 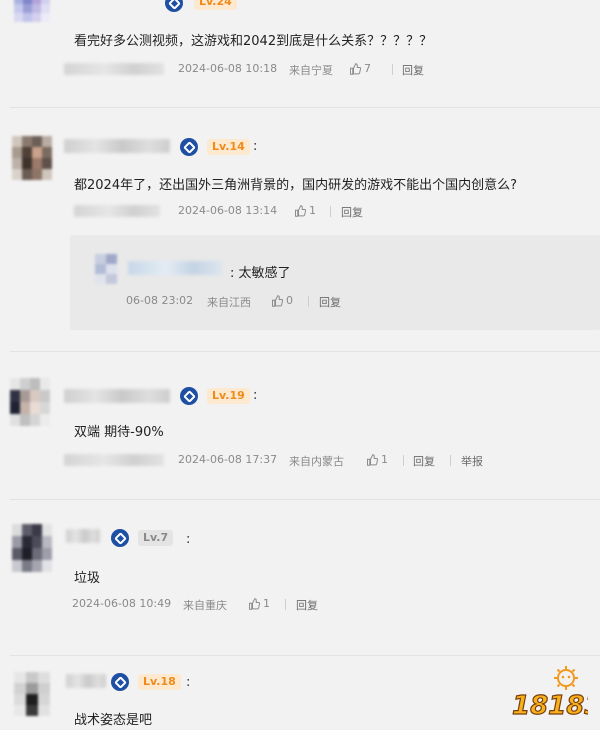 What do you see at coordinates (205, 605) in the screenshot?
I see `comment-location: 来自重庆` at bounding box center [205, 605].